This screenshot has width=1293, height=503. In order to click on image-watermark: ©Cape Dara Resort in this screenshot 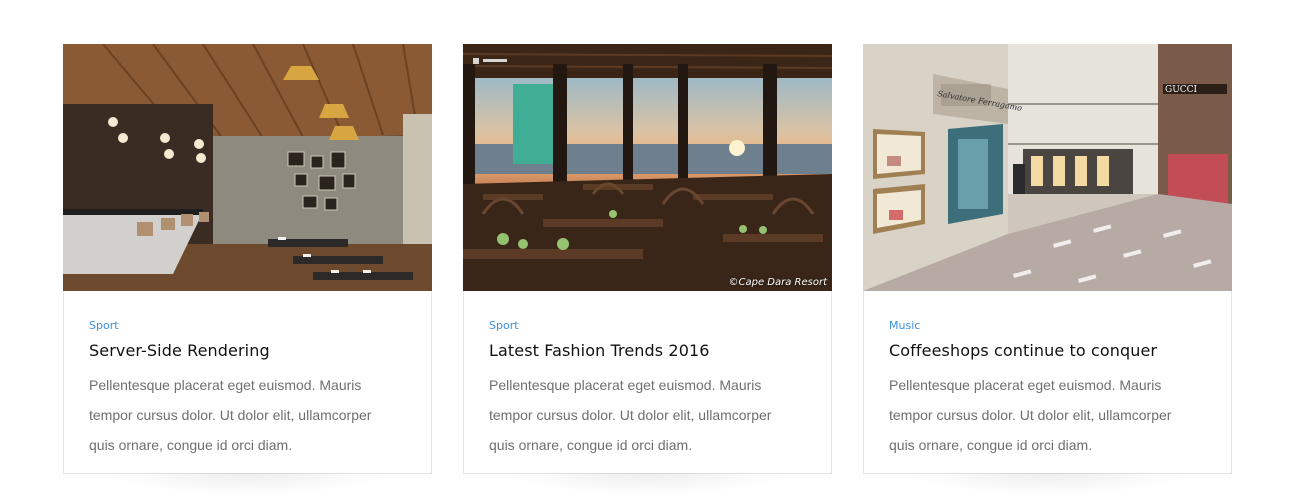, I will do `click(778, 282)`.